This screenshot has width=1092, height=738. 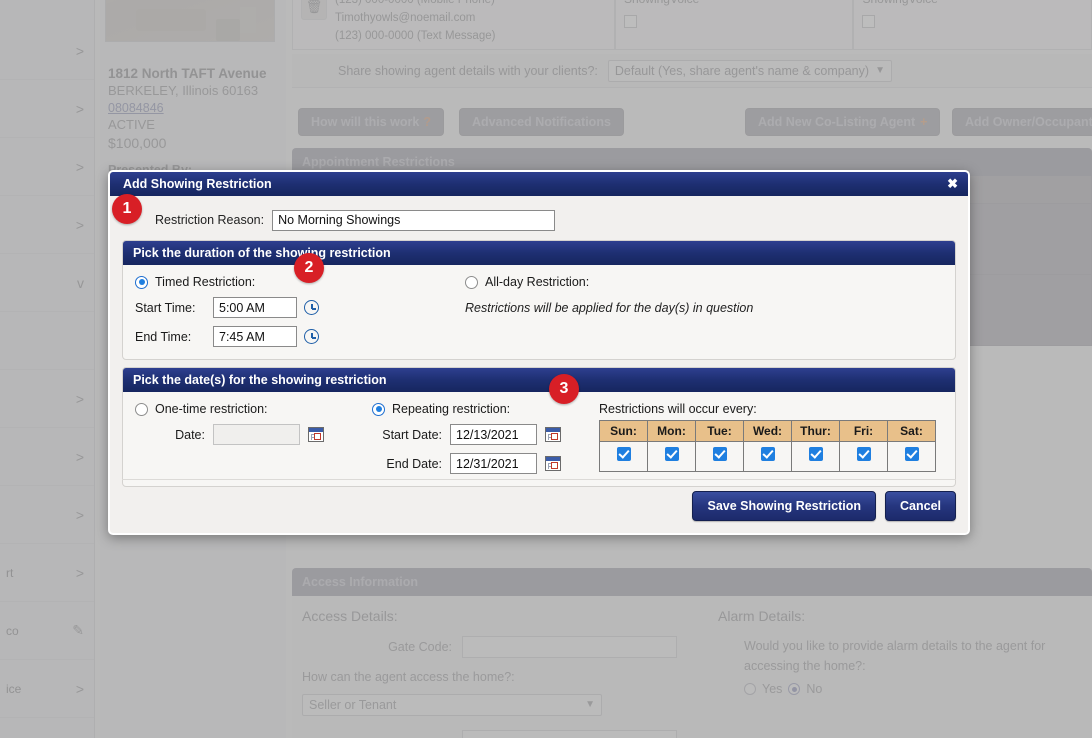 I want to click on showing-voice-cell-1: ShowingVoice, so click(x=734, y=25).